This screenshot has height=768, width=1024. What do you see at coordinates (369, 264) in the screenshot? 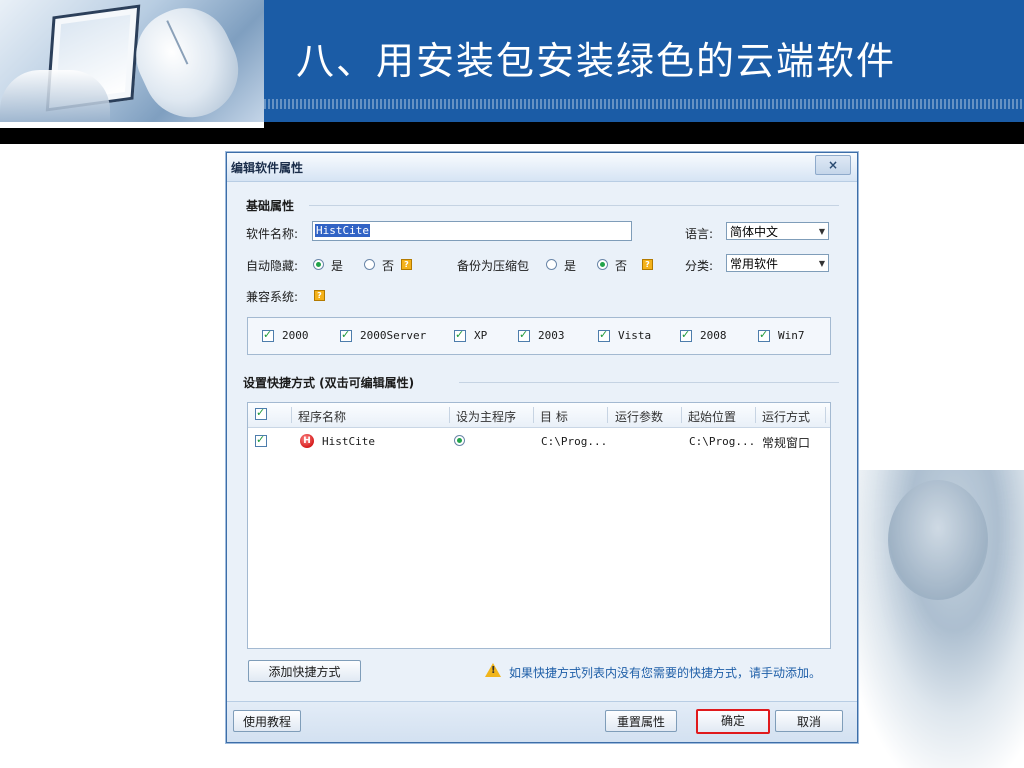
I see `autohide-no-radio` at bounding box center [369, 264].